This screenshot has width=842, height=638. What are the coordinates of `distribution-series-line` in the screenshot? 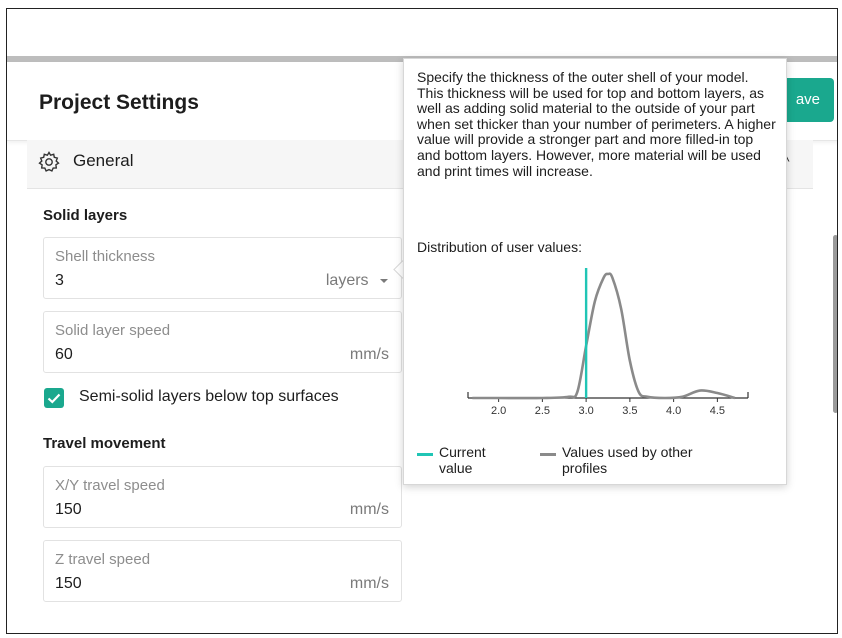 It's located at (604, 336).